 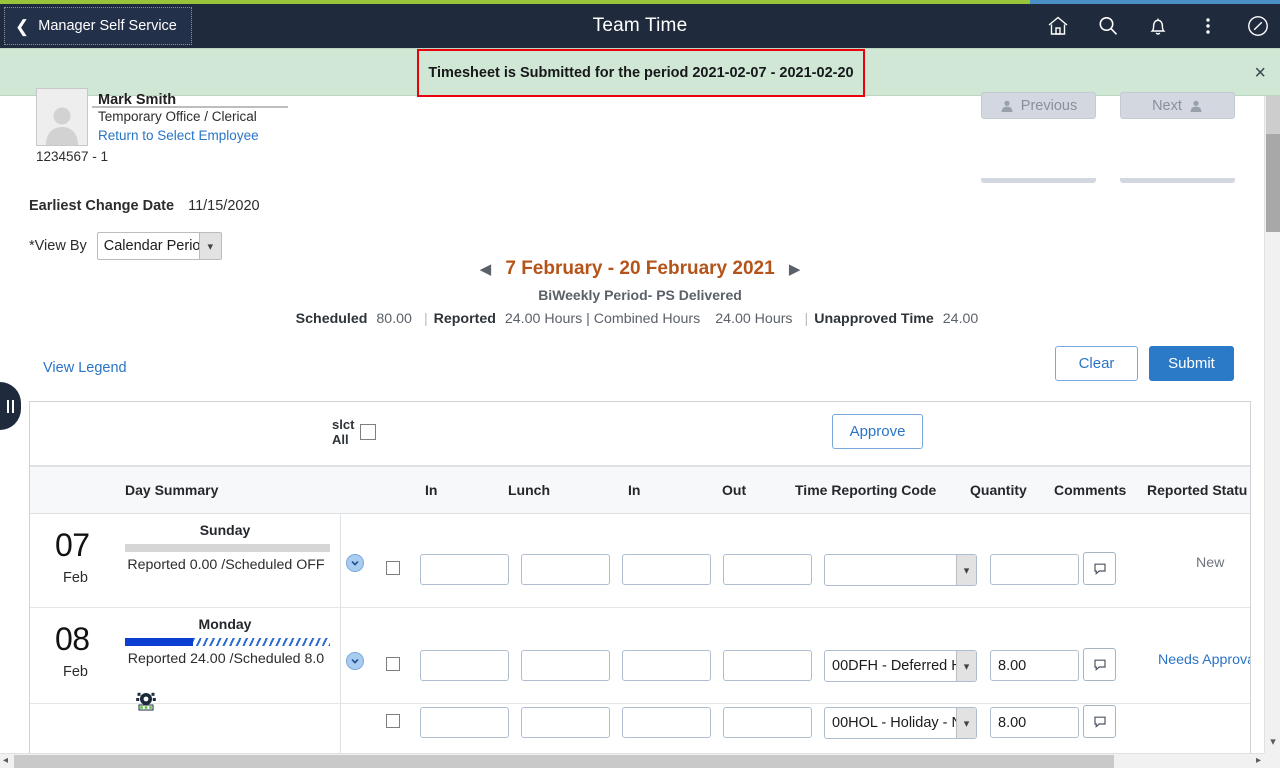 What do you see at coordinates (897, 666) in the screenshot?
I see `time-reporting-code-value: 00DFH - Deferred H` at bounding box center [897, 666].